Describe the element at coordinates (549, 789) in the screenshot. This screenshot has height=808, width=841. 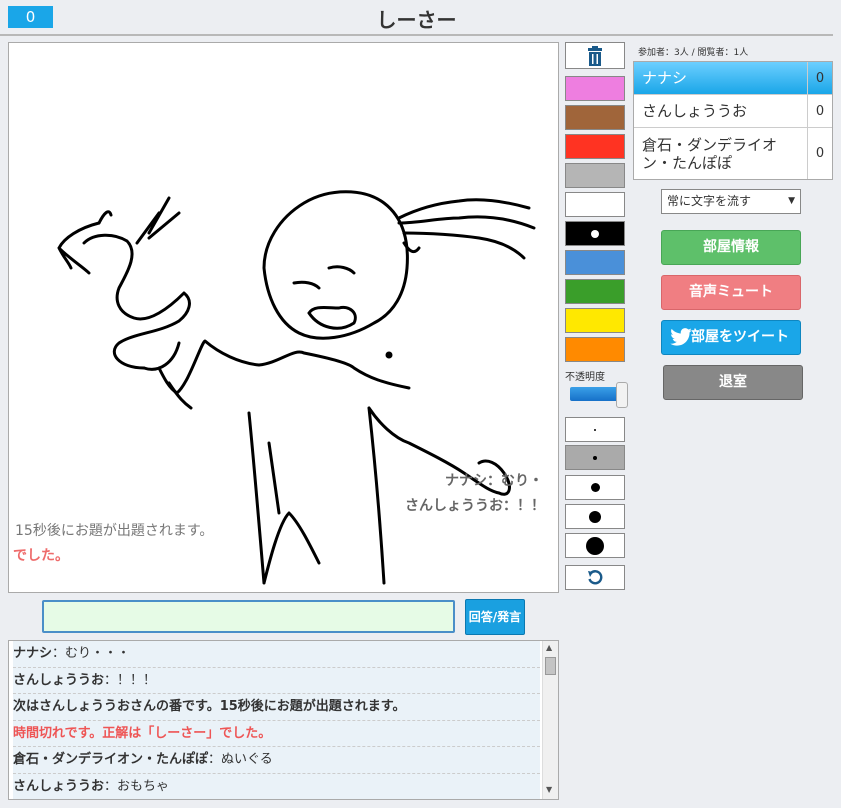
I see `scroll-down-icon: ▼` at that location.